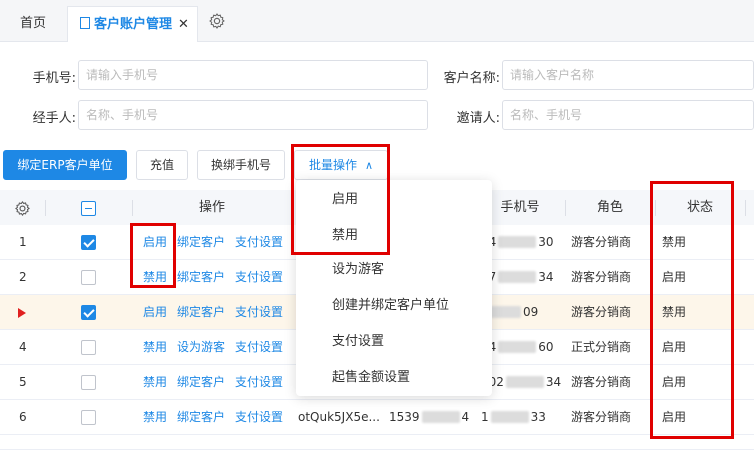 The image size is (754, 450). Describe the element at coordinates (478, 118) in the screenshot. I see `inviter-label: 邀请人:` at that location.